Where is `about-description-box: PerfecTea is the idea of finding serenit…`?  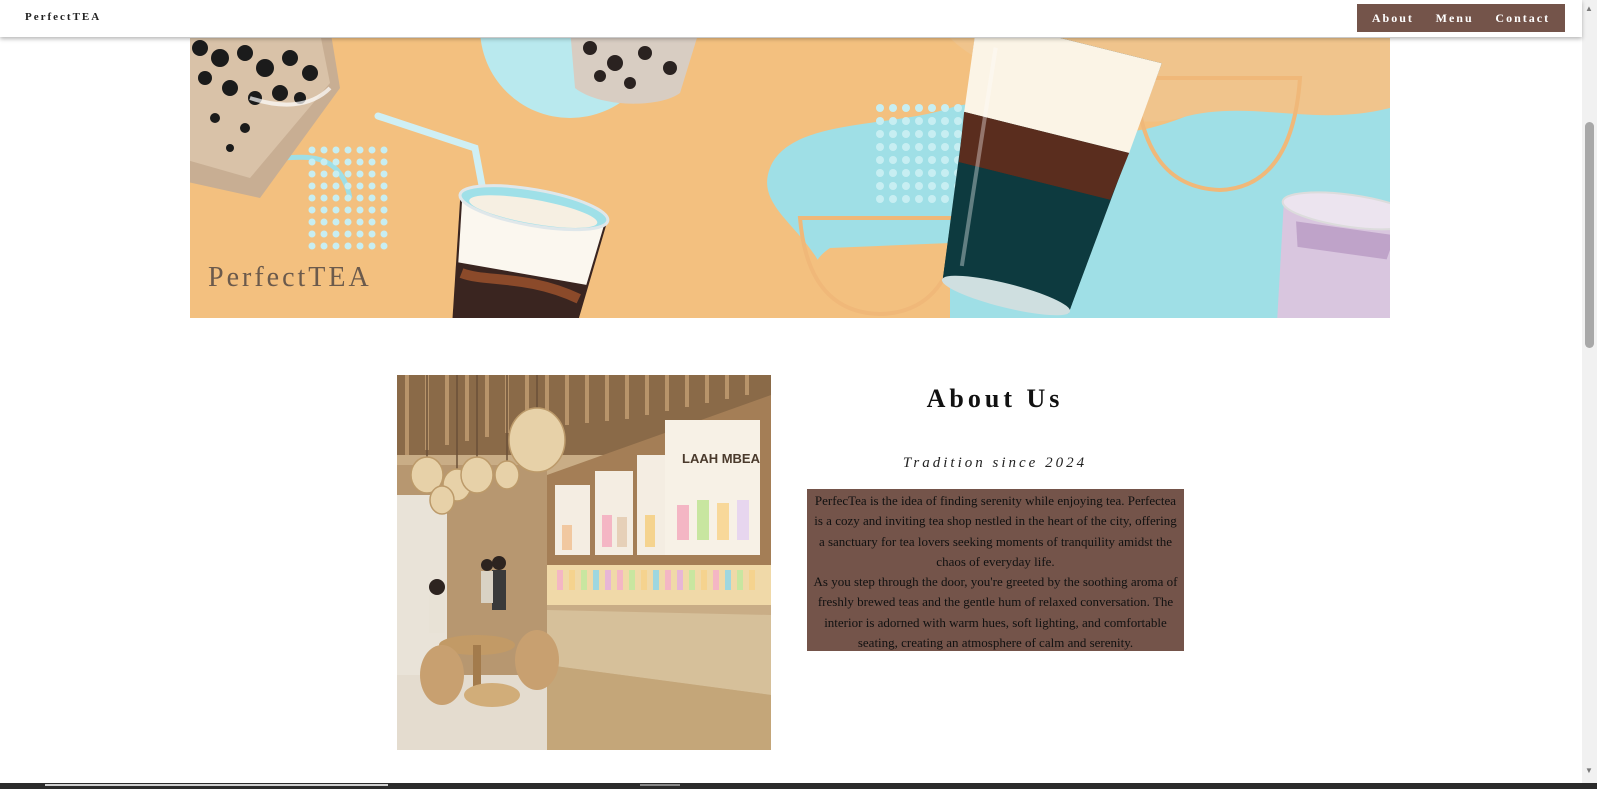
about-description-box: PerfecTea is the idea of finding serenit… is located at coordinates (995, 570).